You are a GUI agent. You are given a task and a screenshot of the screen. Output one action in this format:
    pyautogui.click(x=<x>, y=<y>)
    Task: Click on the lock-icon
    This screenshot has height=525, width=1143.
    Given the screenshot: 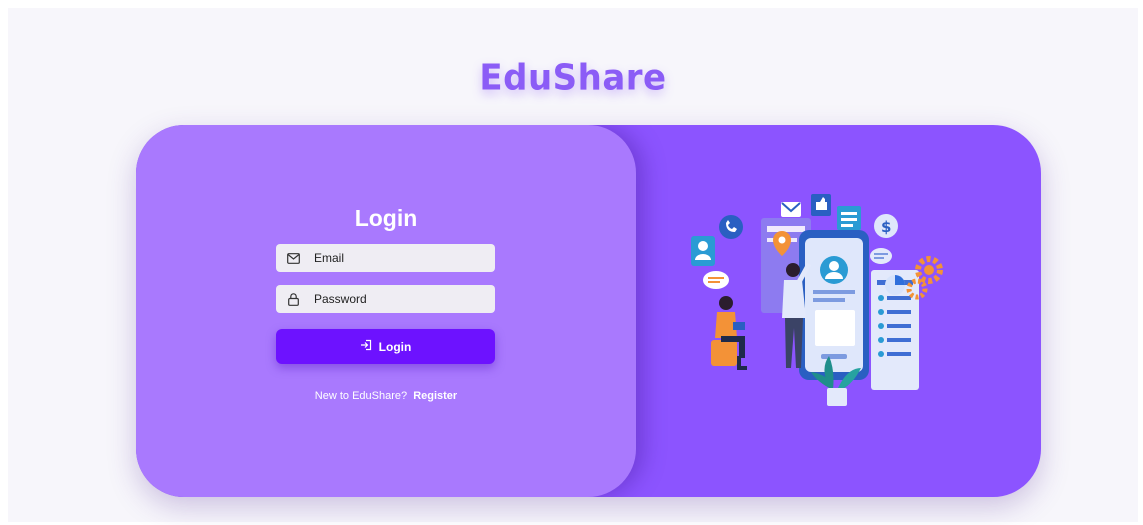 What is the action you would take?
    pyautogui.click(x=293, y=299)
    